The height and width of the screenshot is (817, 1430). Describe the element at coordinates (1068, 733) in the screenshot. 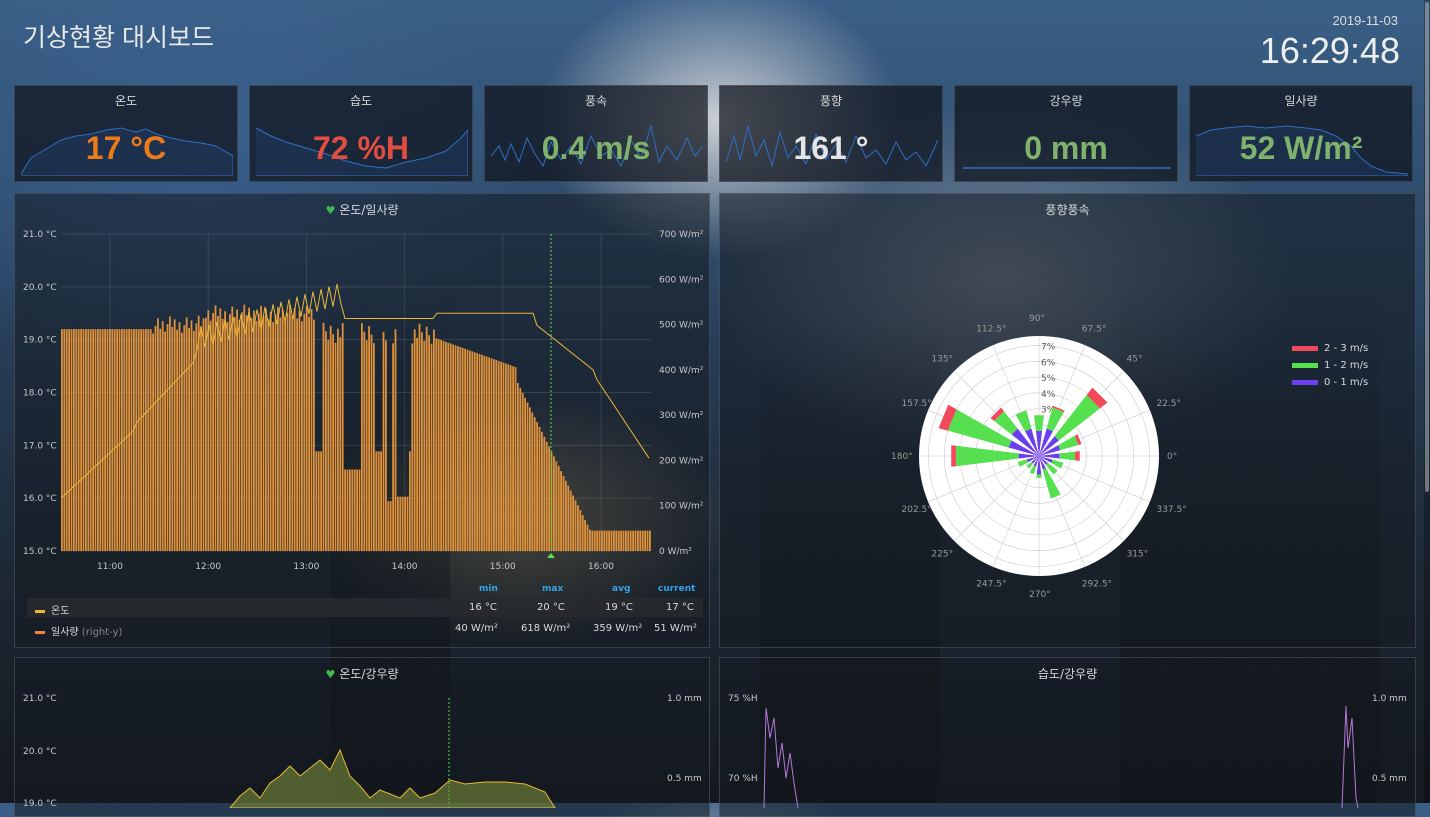

I see `humidity-rain-chart: 75 %H 70 %H 1.0 mm 0.5 mm` at that location.